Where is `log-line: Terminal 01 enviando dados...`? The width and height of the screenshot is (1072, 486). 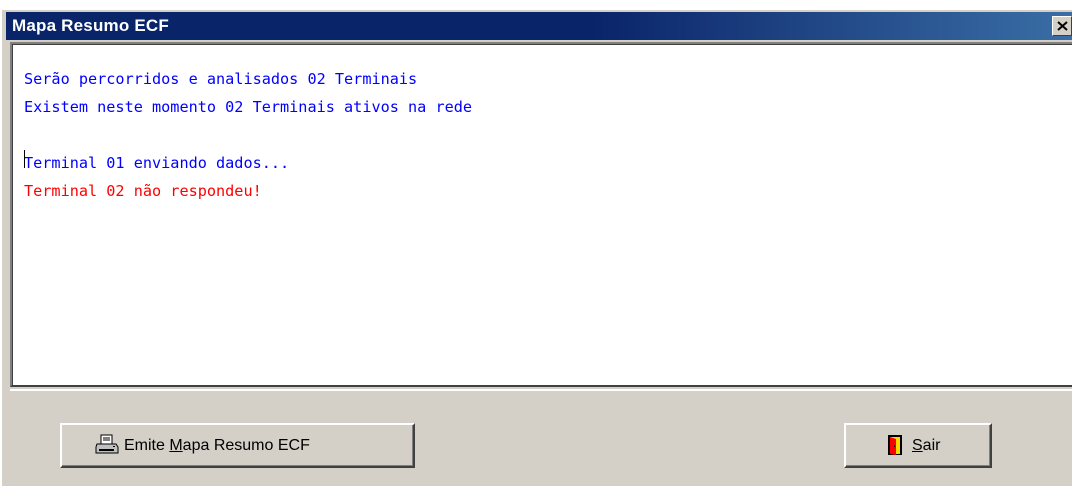 log-line: Terminal 01 enviando dados... is located at coordinates (157, 163).